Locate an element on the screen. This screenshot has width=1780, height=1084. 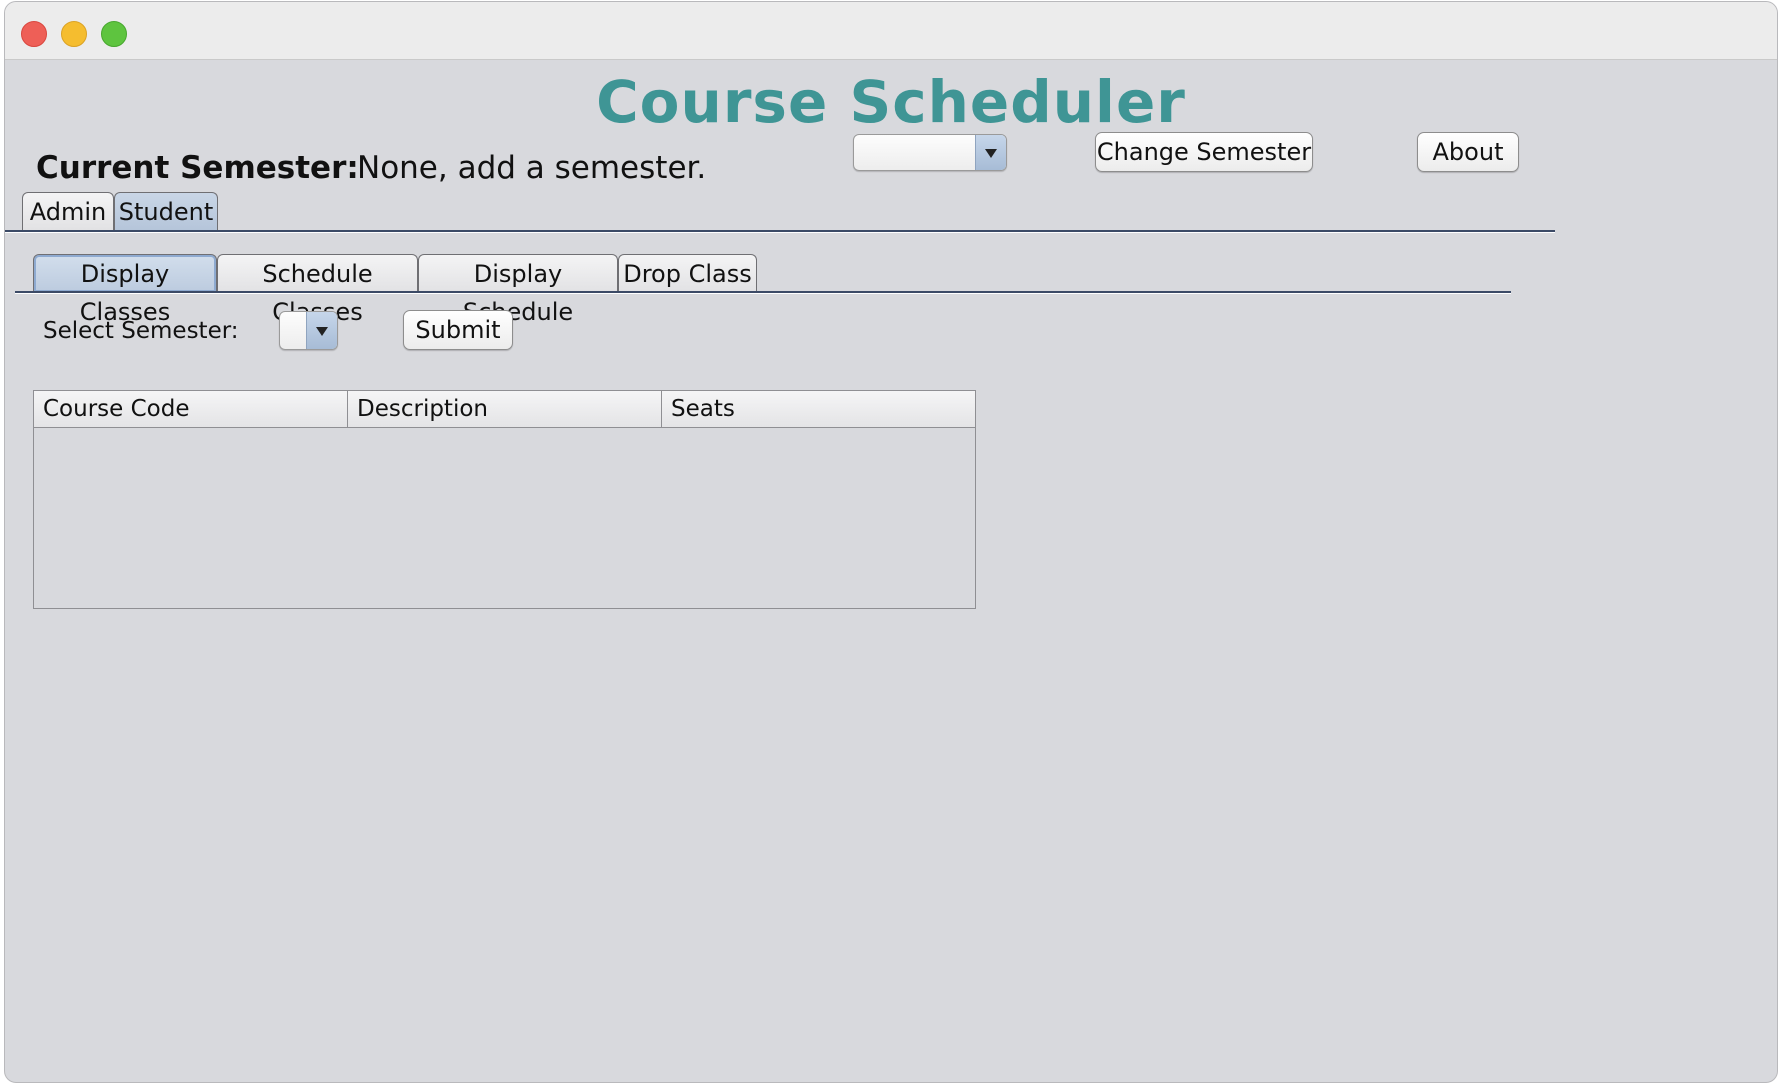
close-window-button is located at coordinates (34, 34).